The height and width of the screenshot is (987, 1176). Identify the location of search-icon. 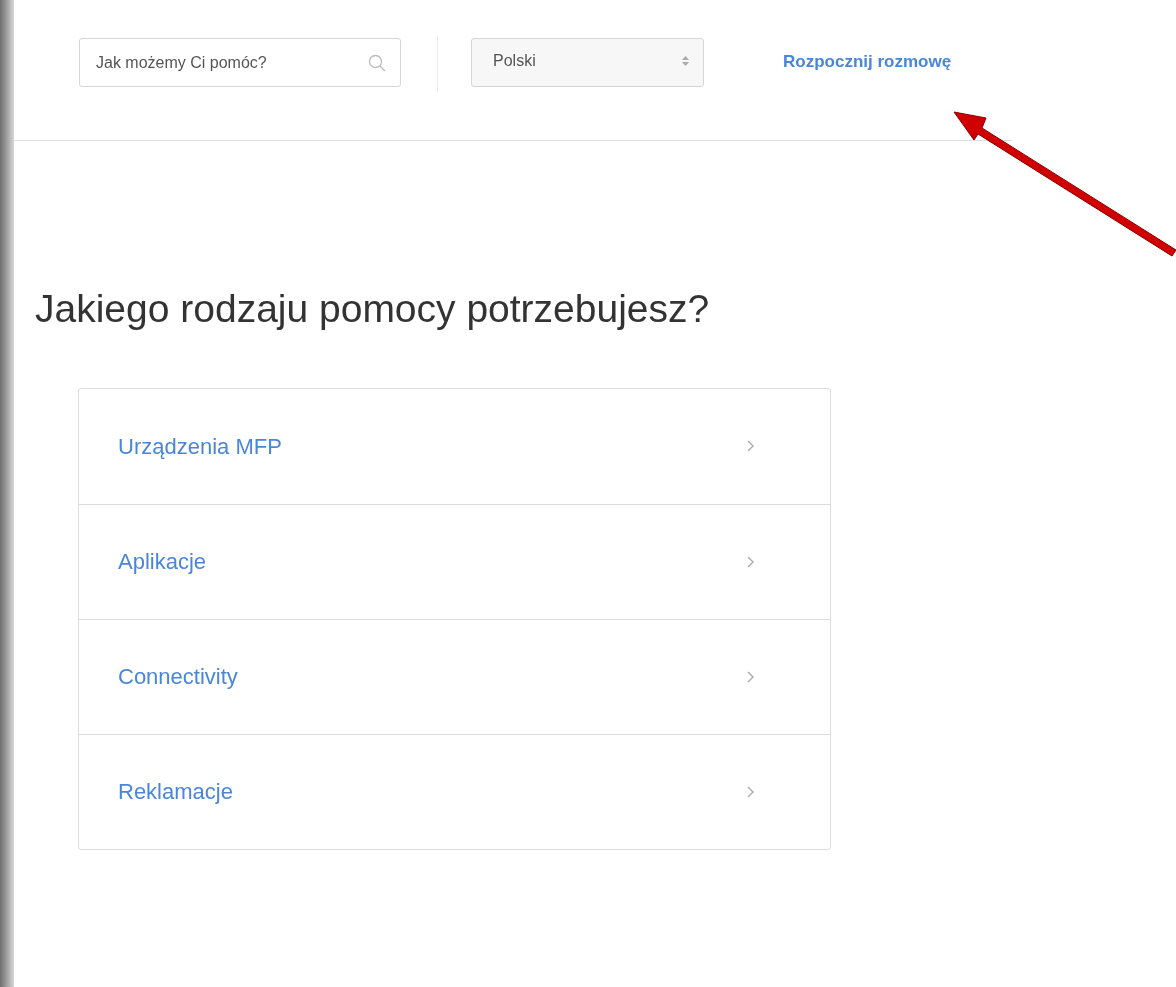
(377, 62).